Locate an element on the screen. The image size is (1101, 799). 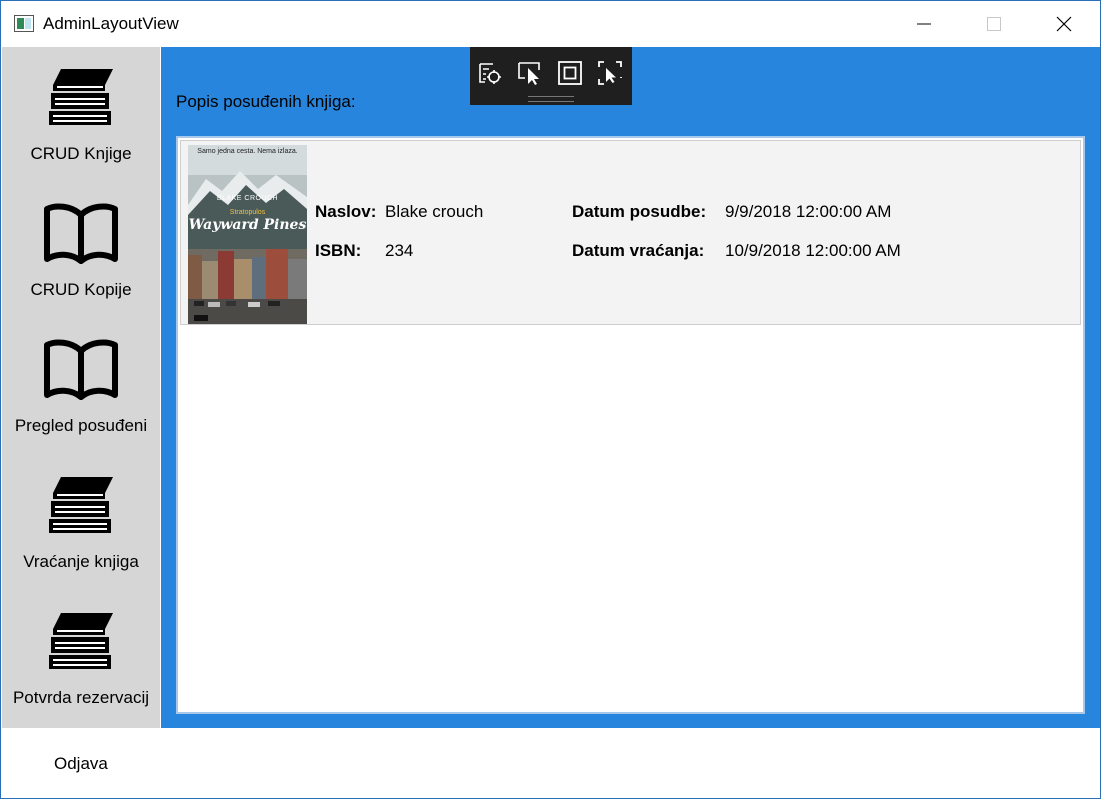
xaml-debug-toolbar is located at coordinates (551, 76).